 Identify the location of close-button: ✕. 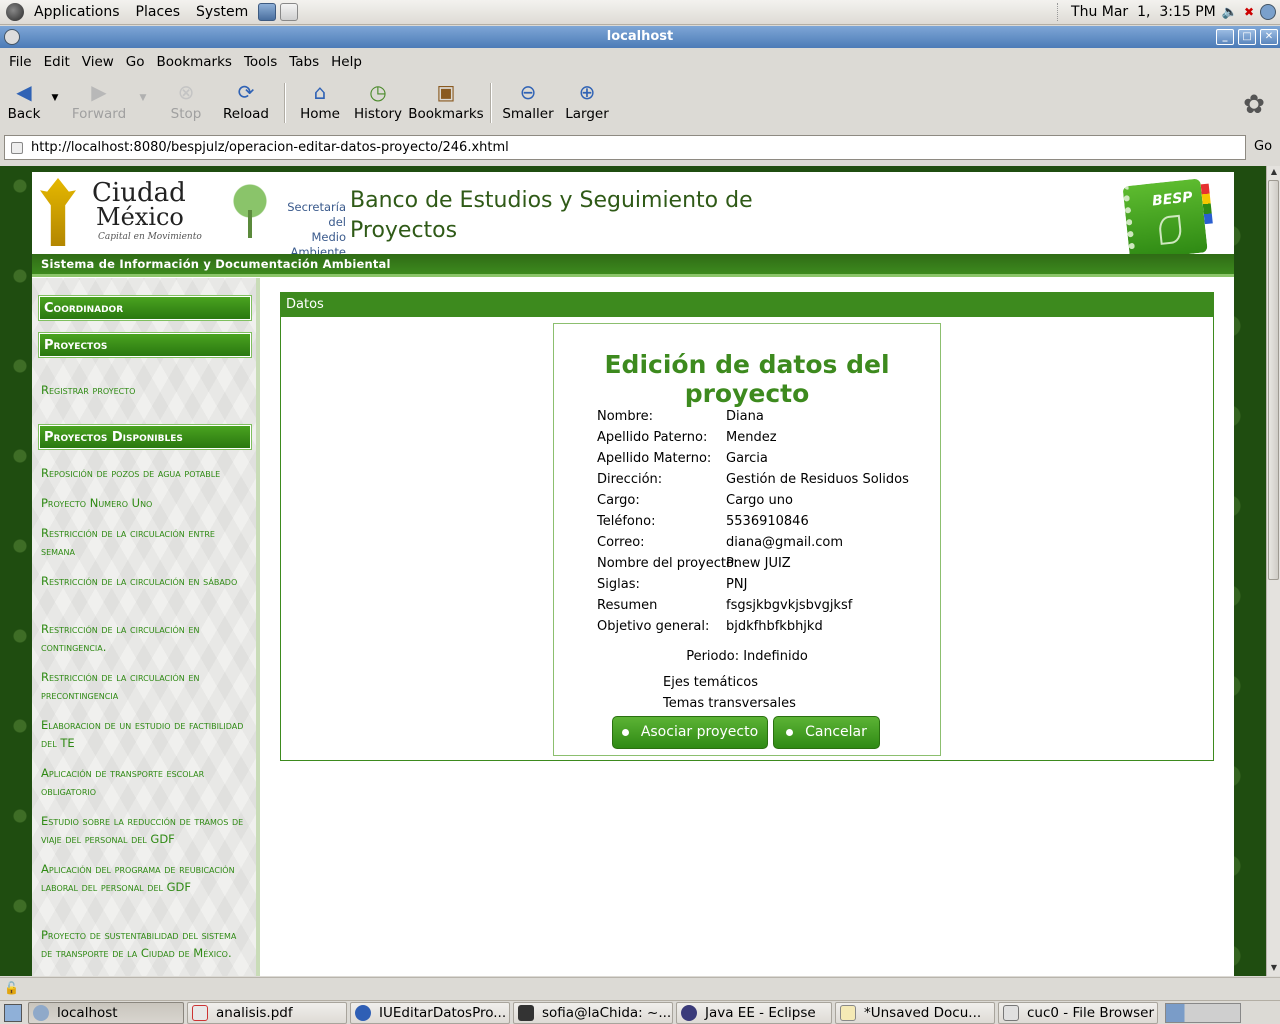
(1269, 37).